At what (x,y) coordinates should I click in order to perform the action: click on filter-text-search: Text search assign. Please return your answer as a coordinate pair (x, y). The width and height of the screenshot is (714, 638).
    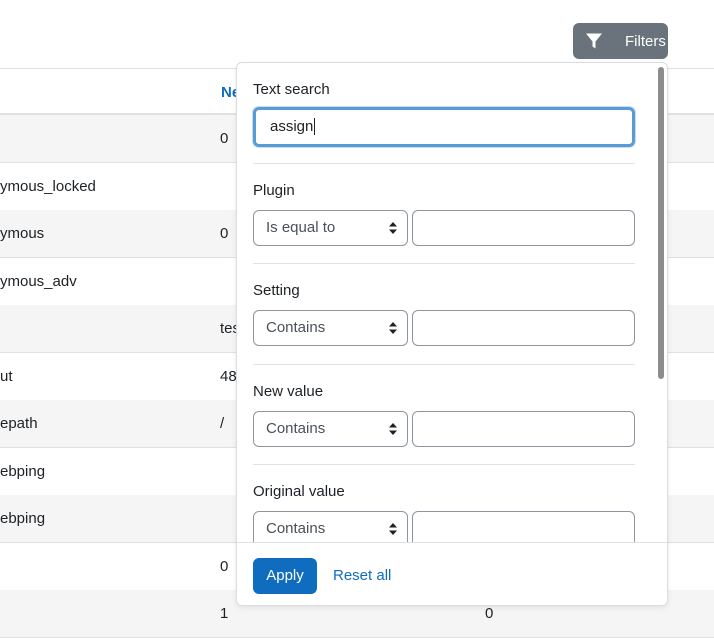
    Looking at the image, I should click on (444, 116).